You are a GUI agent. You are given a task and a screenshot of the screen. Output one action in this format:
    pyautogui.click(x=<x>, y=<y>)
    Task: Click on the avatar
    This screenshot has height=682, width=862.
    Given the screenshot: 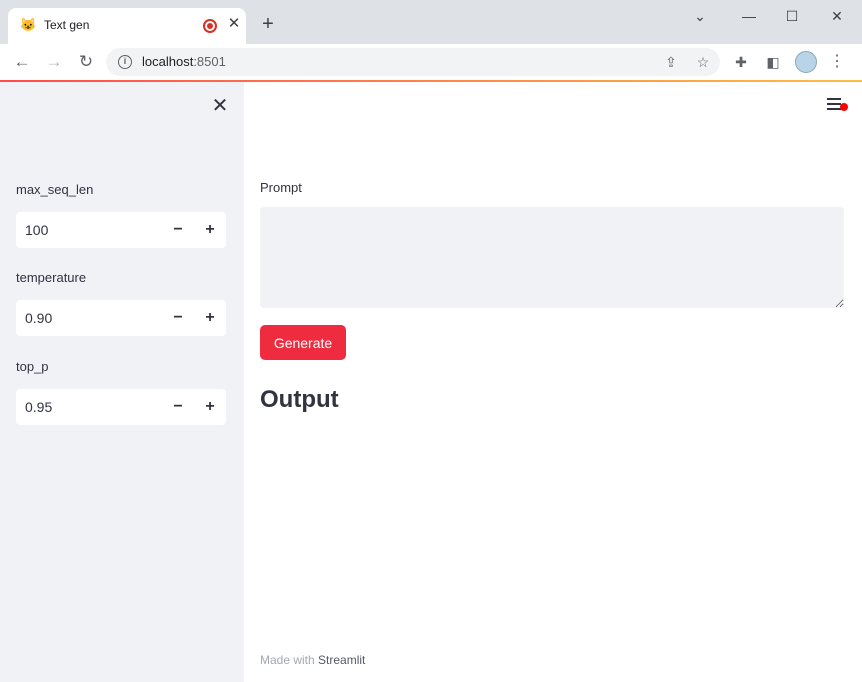 What is the action you would take?
    pyautogui.click(x=806, y=62)
    